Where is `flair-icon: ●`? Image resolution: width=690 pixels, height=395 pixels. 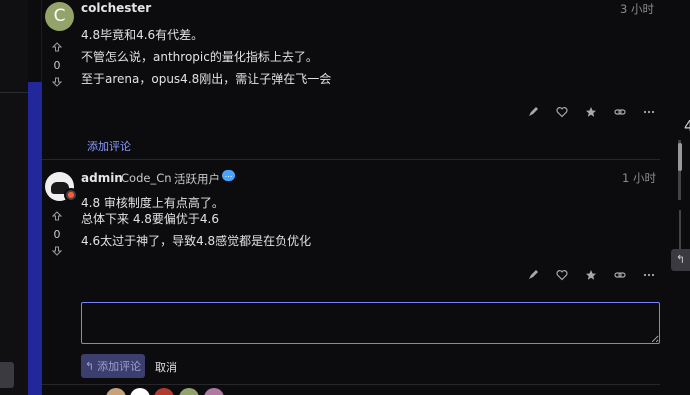 flair-icon: ● is located at coordinates (71, 195).